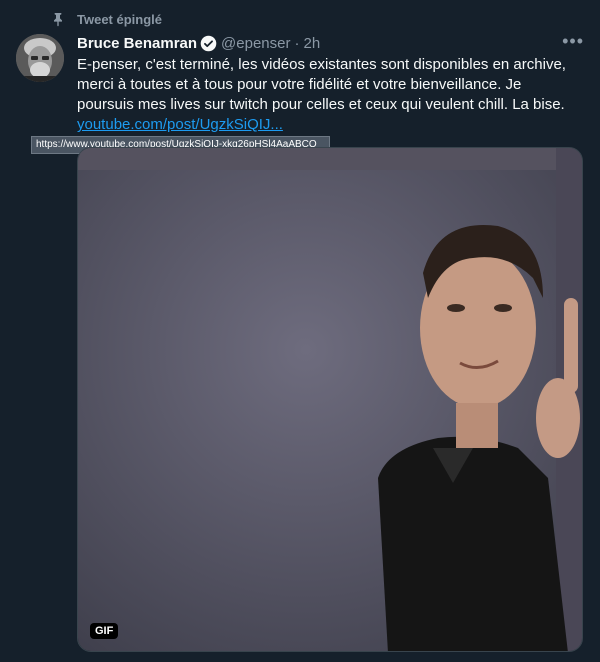  What do you see at coordinates (573, 41) in the screenshot?
I see `more-options-icon: •••` at bounding box center [573, 41].